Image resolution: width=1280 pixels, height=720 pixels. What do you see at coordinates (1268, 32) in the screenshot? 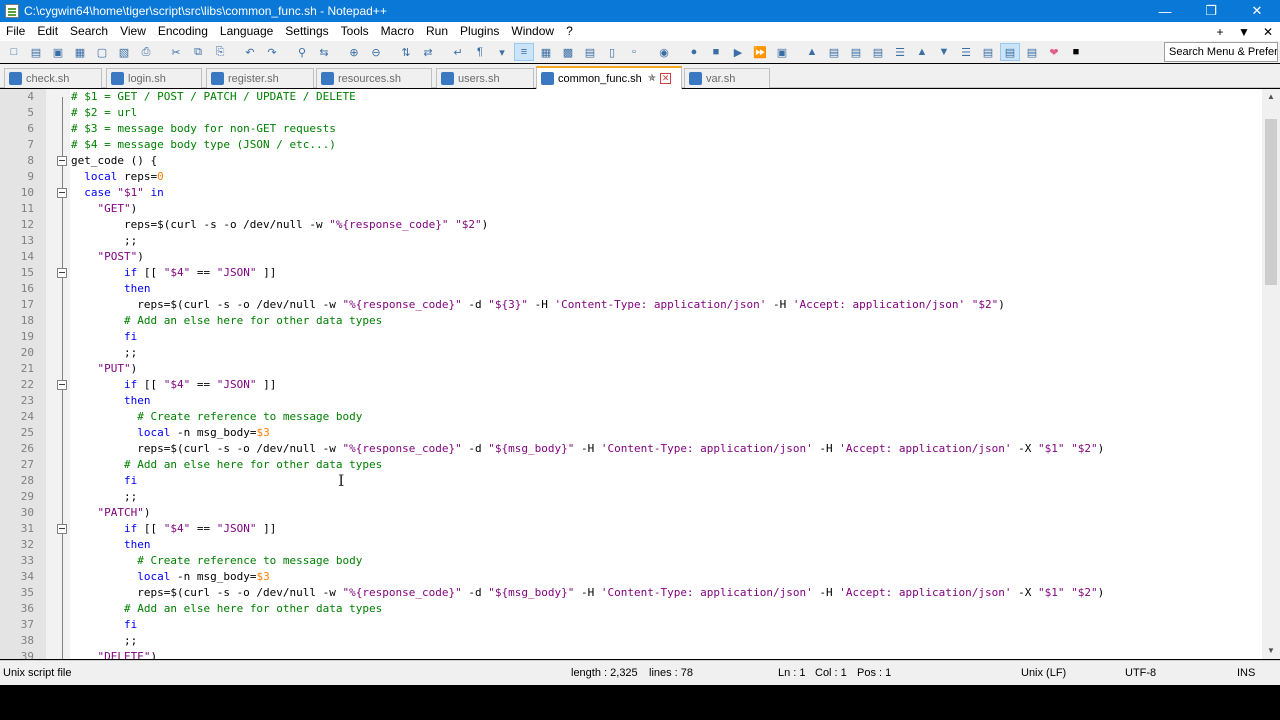
I see `close-doc-icon: ✕` at bounding box center [1268, 32].